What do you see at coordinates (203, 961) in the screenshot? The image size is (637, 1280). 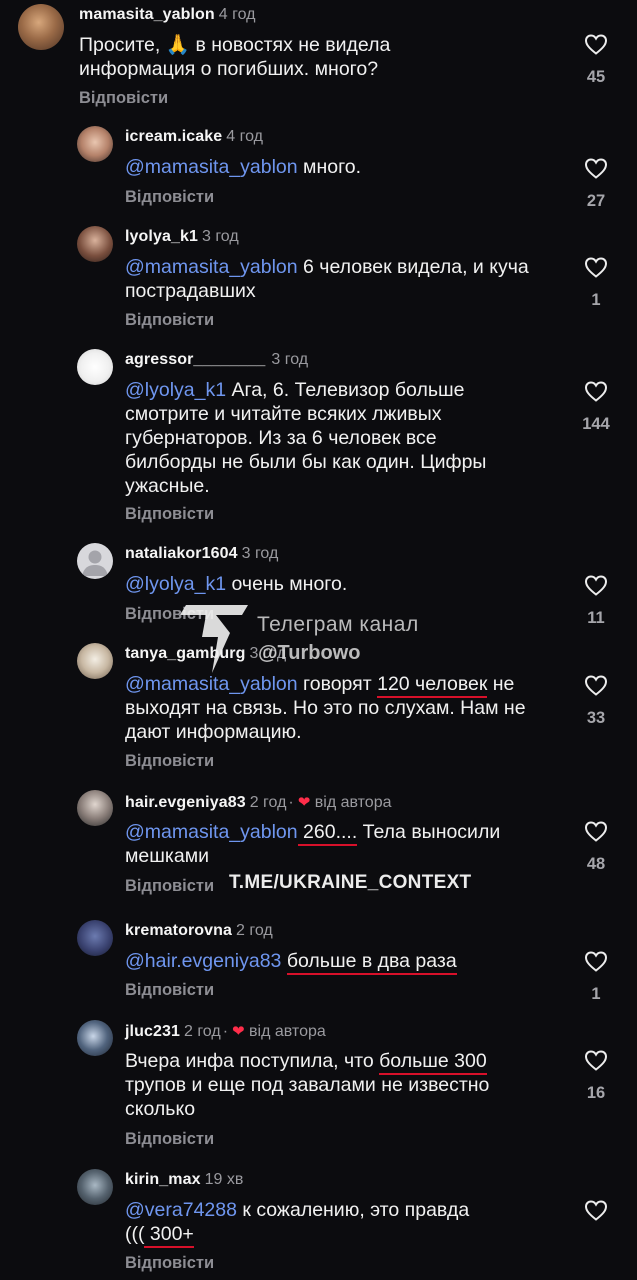 I see `mention-link: @hair.evgeniya83` at bounding box center [203, 961].